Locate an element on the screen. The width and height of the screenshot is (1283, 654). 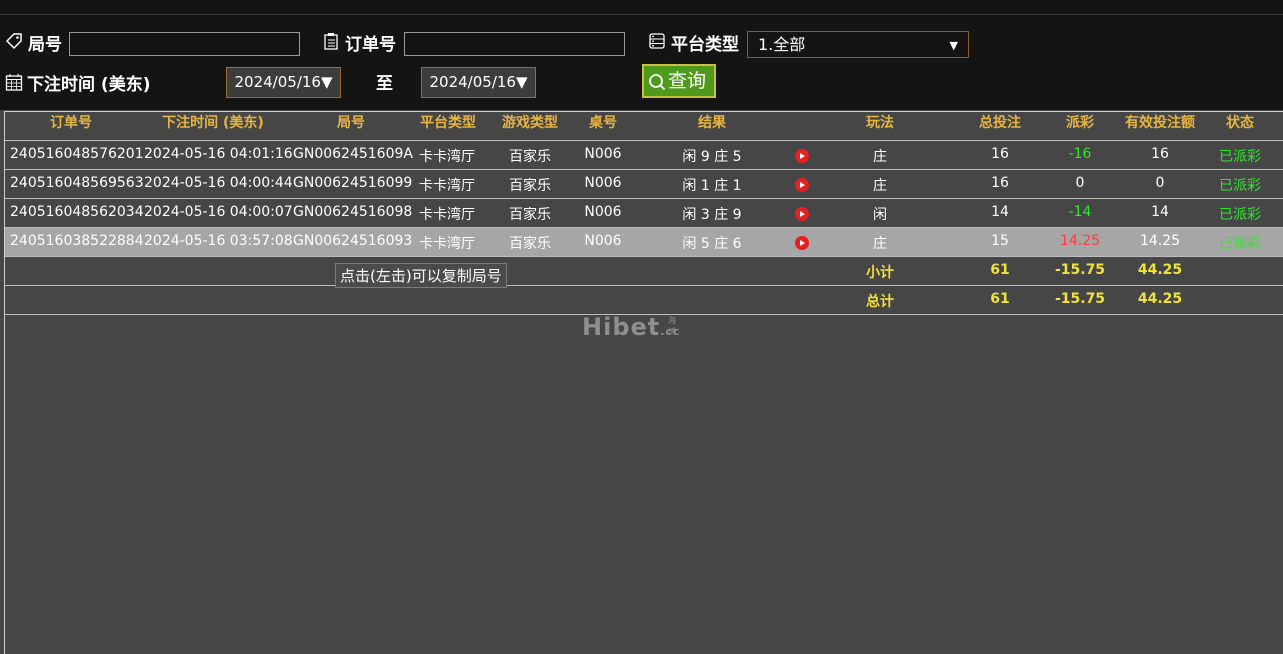
total-bet: 61 is located at coordinates (1000, 299).